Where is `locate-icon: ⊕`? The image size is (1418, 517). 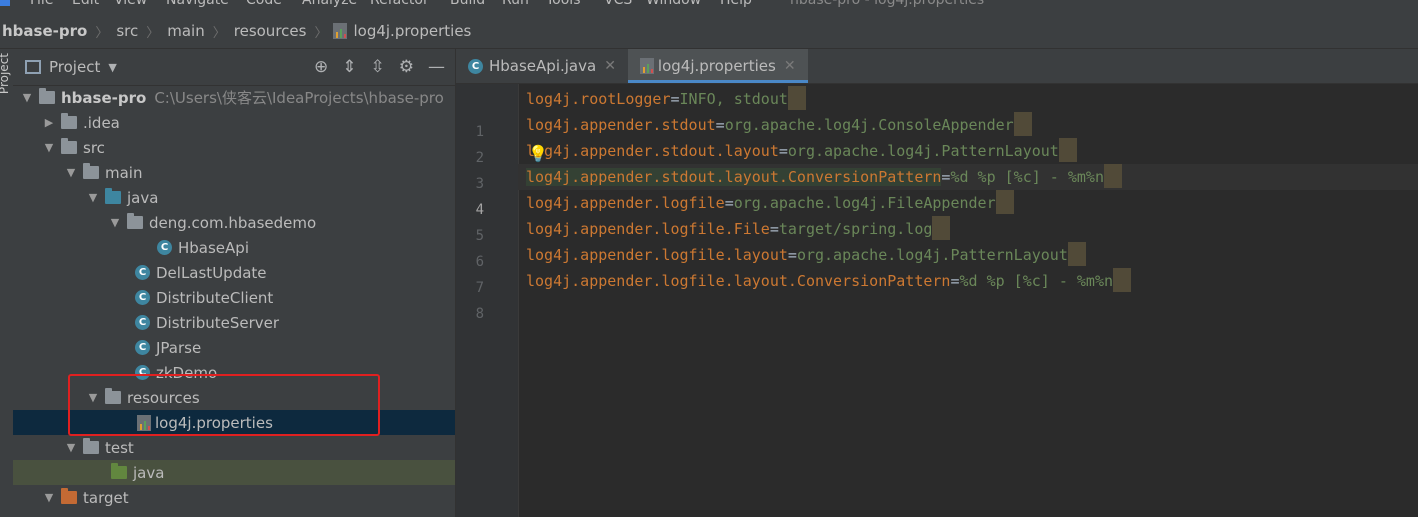 locate-icon: ⊕ is located at coordinates (321, 67).